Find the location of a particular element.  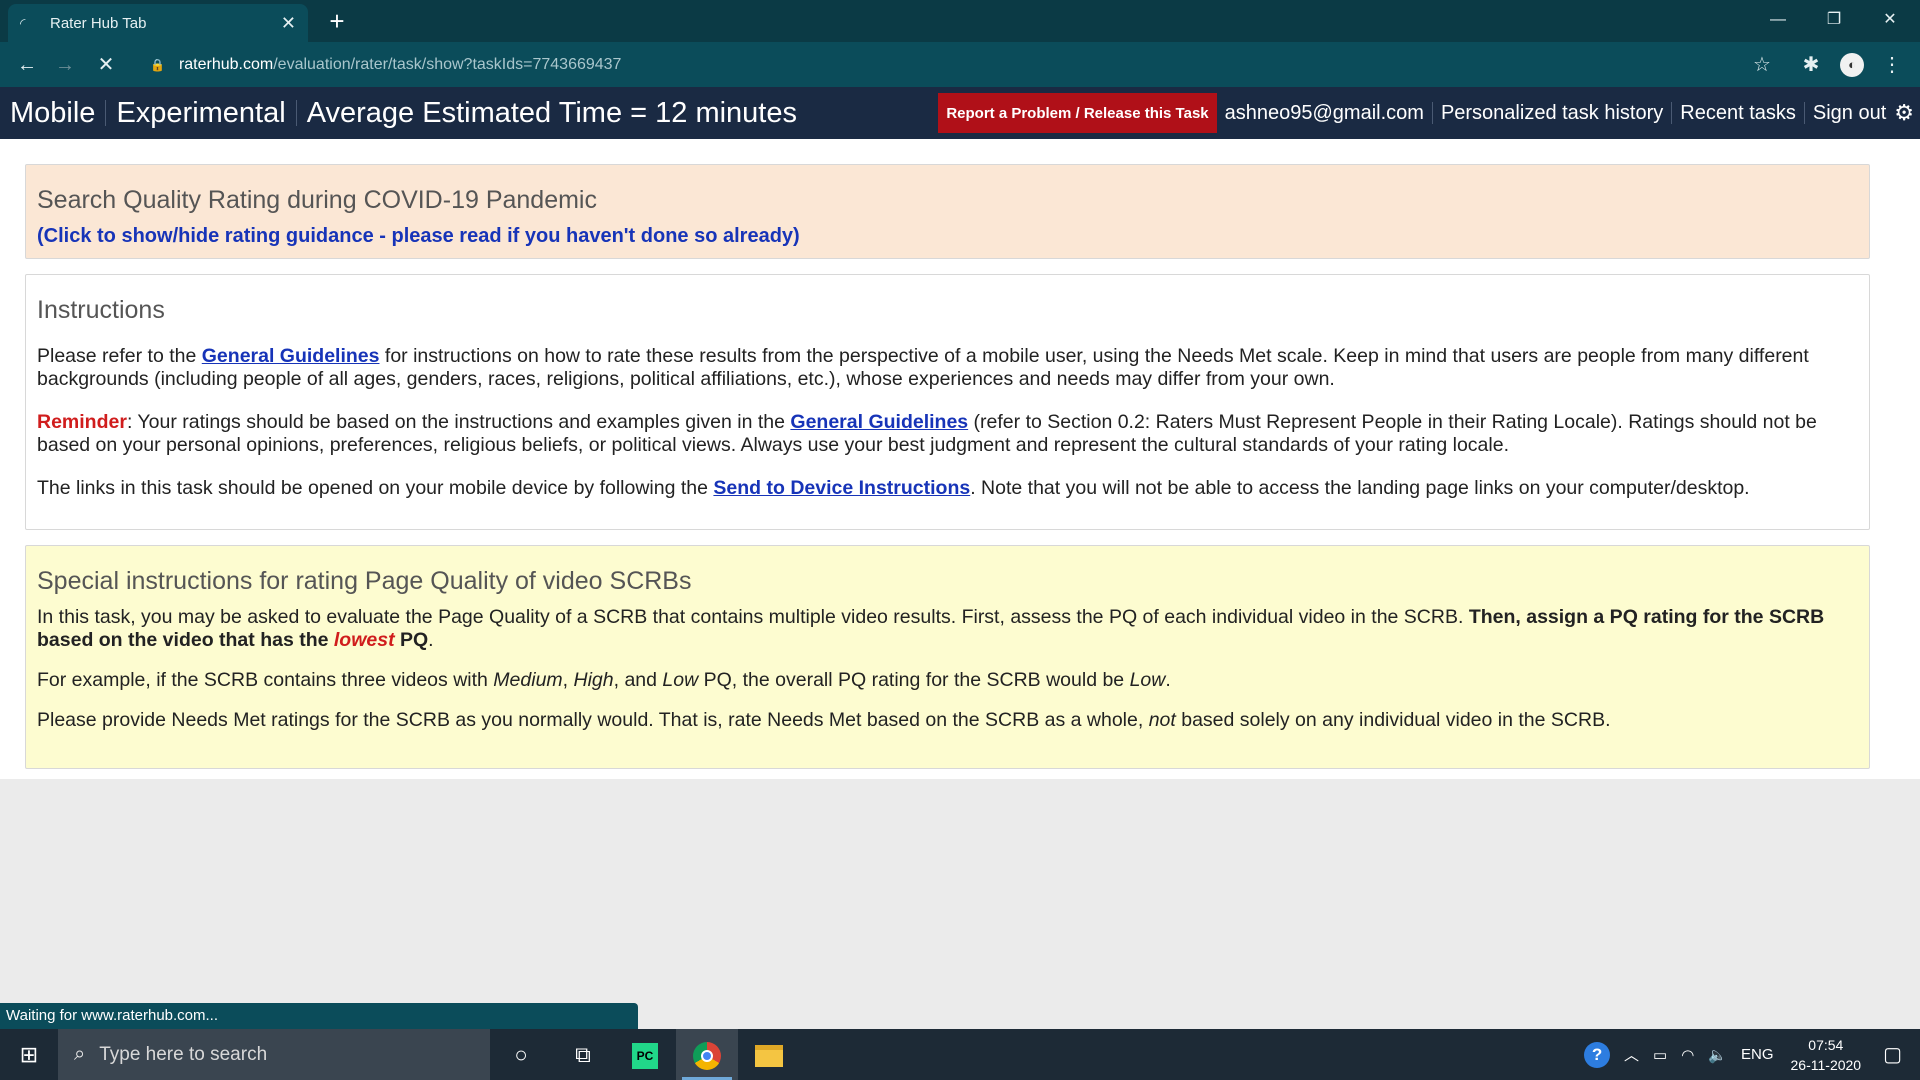

system-tray: ? ︿ ▭ ◠ 🔈 ENG 07:54 26-11-2020 ▢ is located at coordinates (1748, 1054).